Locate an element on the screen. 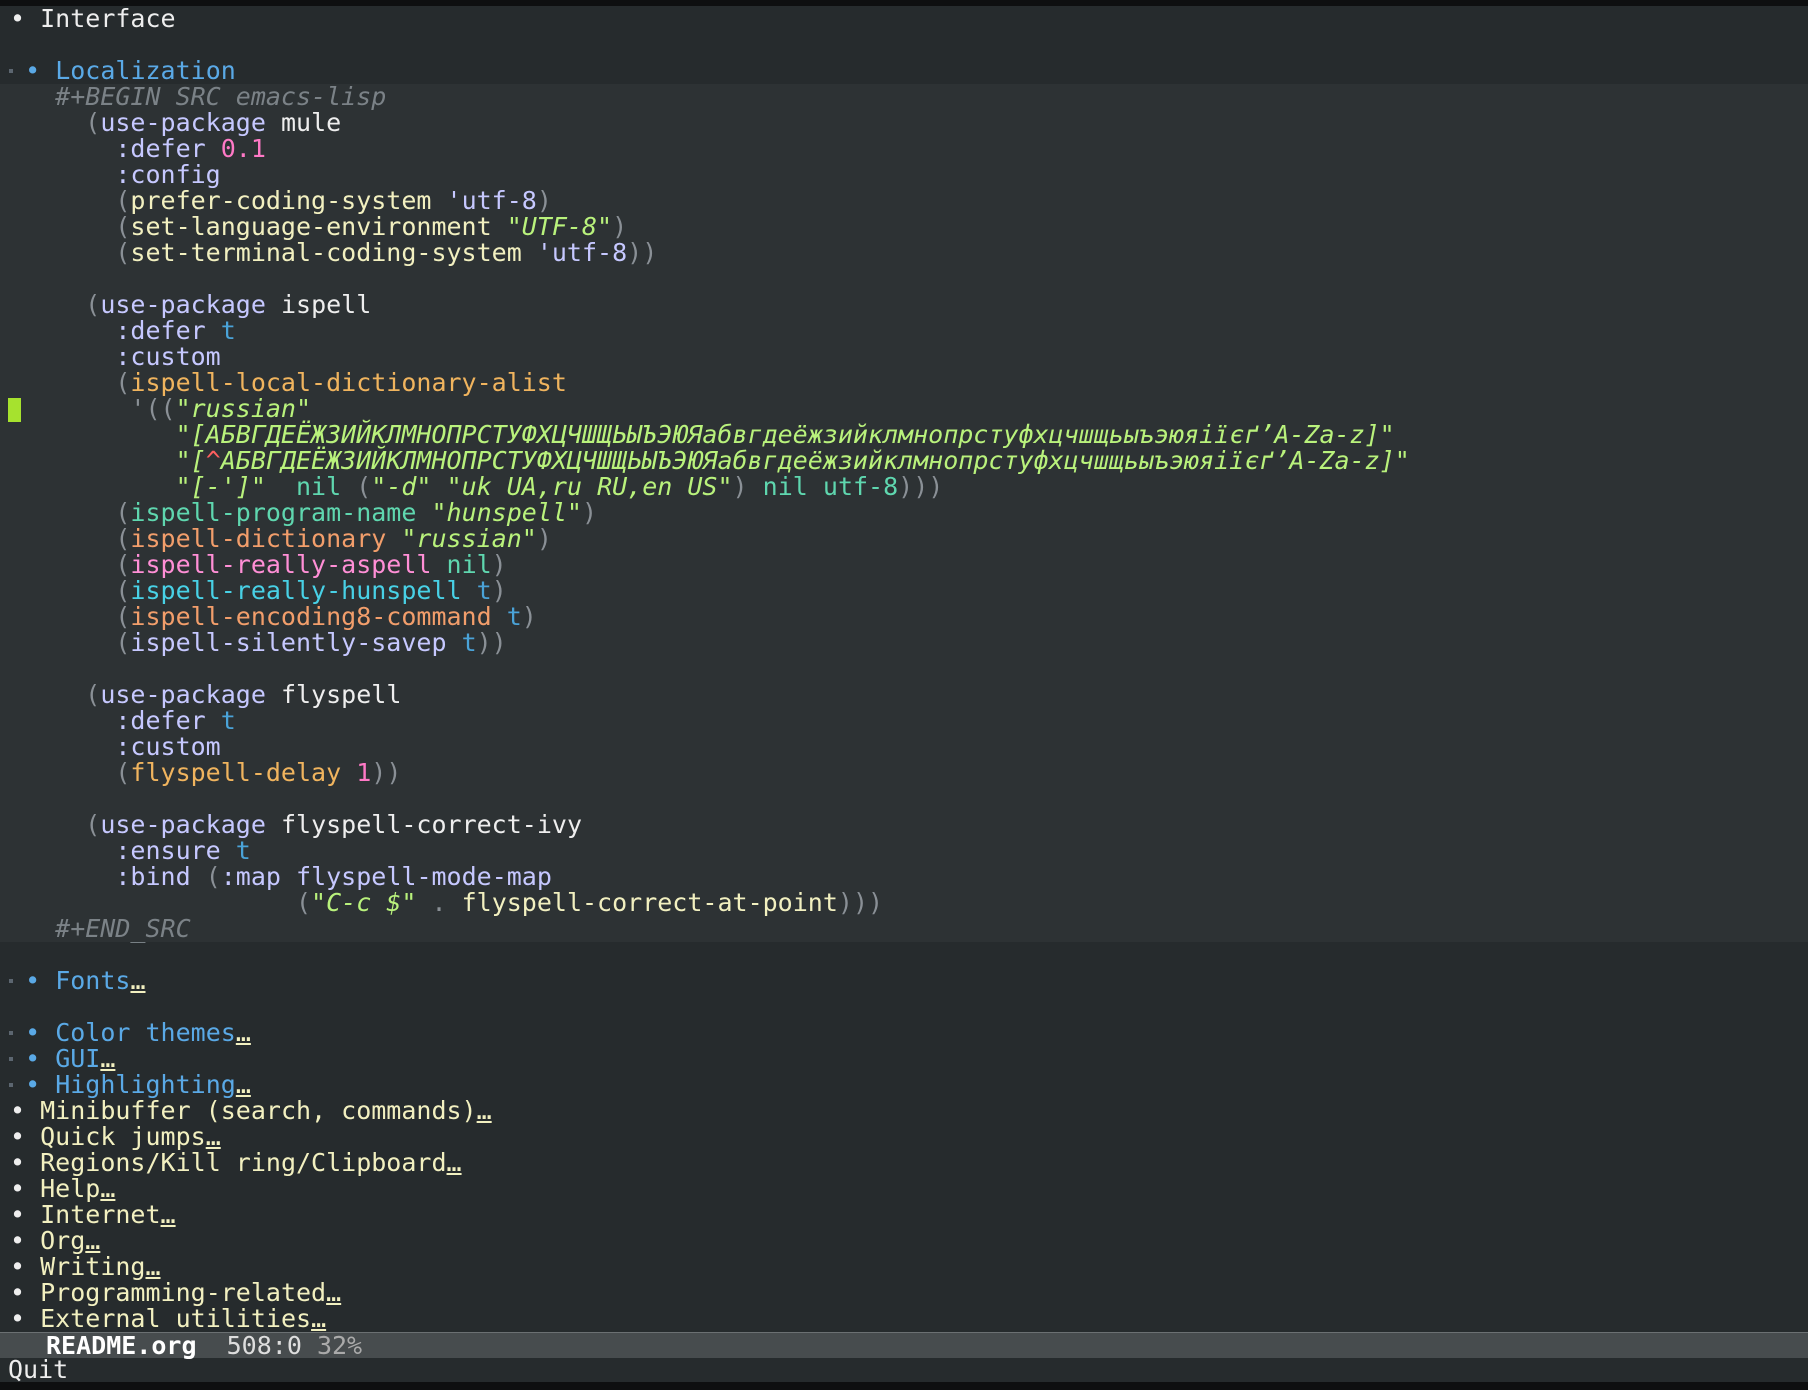 The image size is (1808, 1390). code-line: :defer 0.1 is located at coordinates (904, 149).